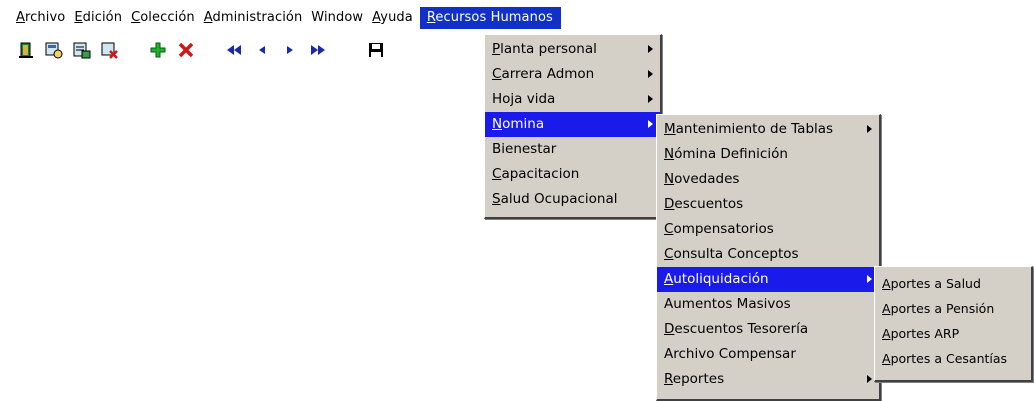  What do you see at coordinates (726, 154) in the screenshot?
I see `menu-item-label: Nómina Definición` at bounding box center [726, 154].